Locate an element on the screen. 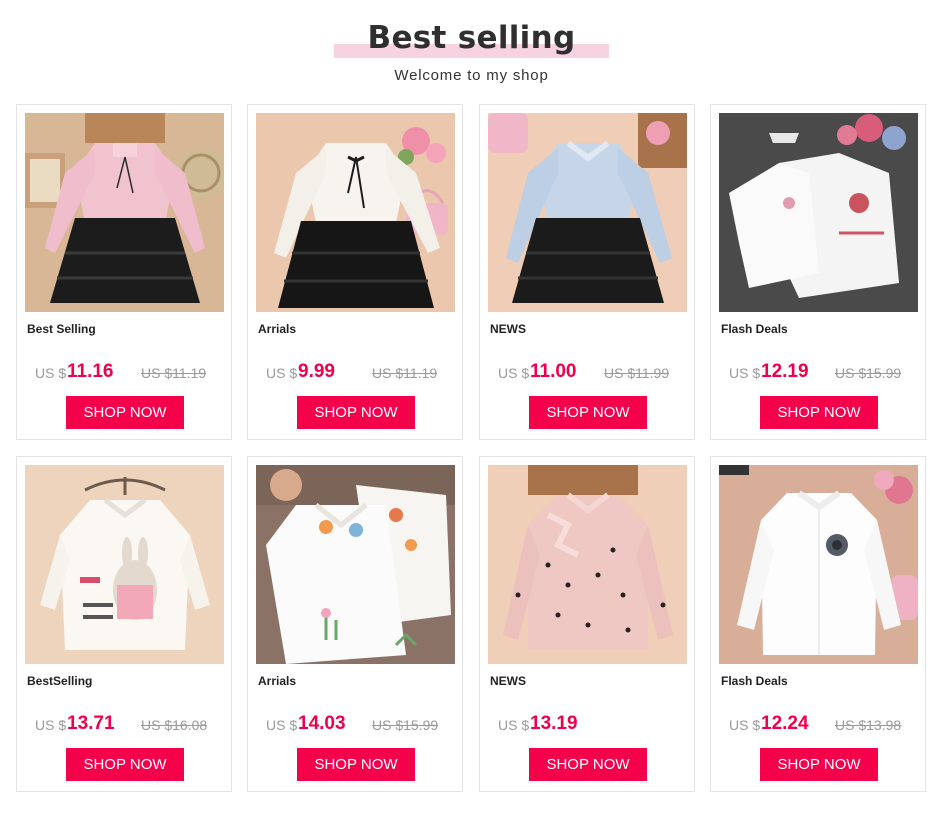 The width and height of the screenshot is (943, 815). price-row: US $ 12.19 US $15.99 is located at coordinates (819, 372).